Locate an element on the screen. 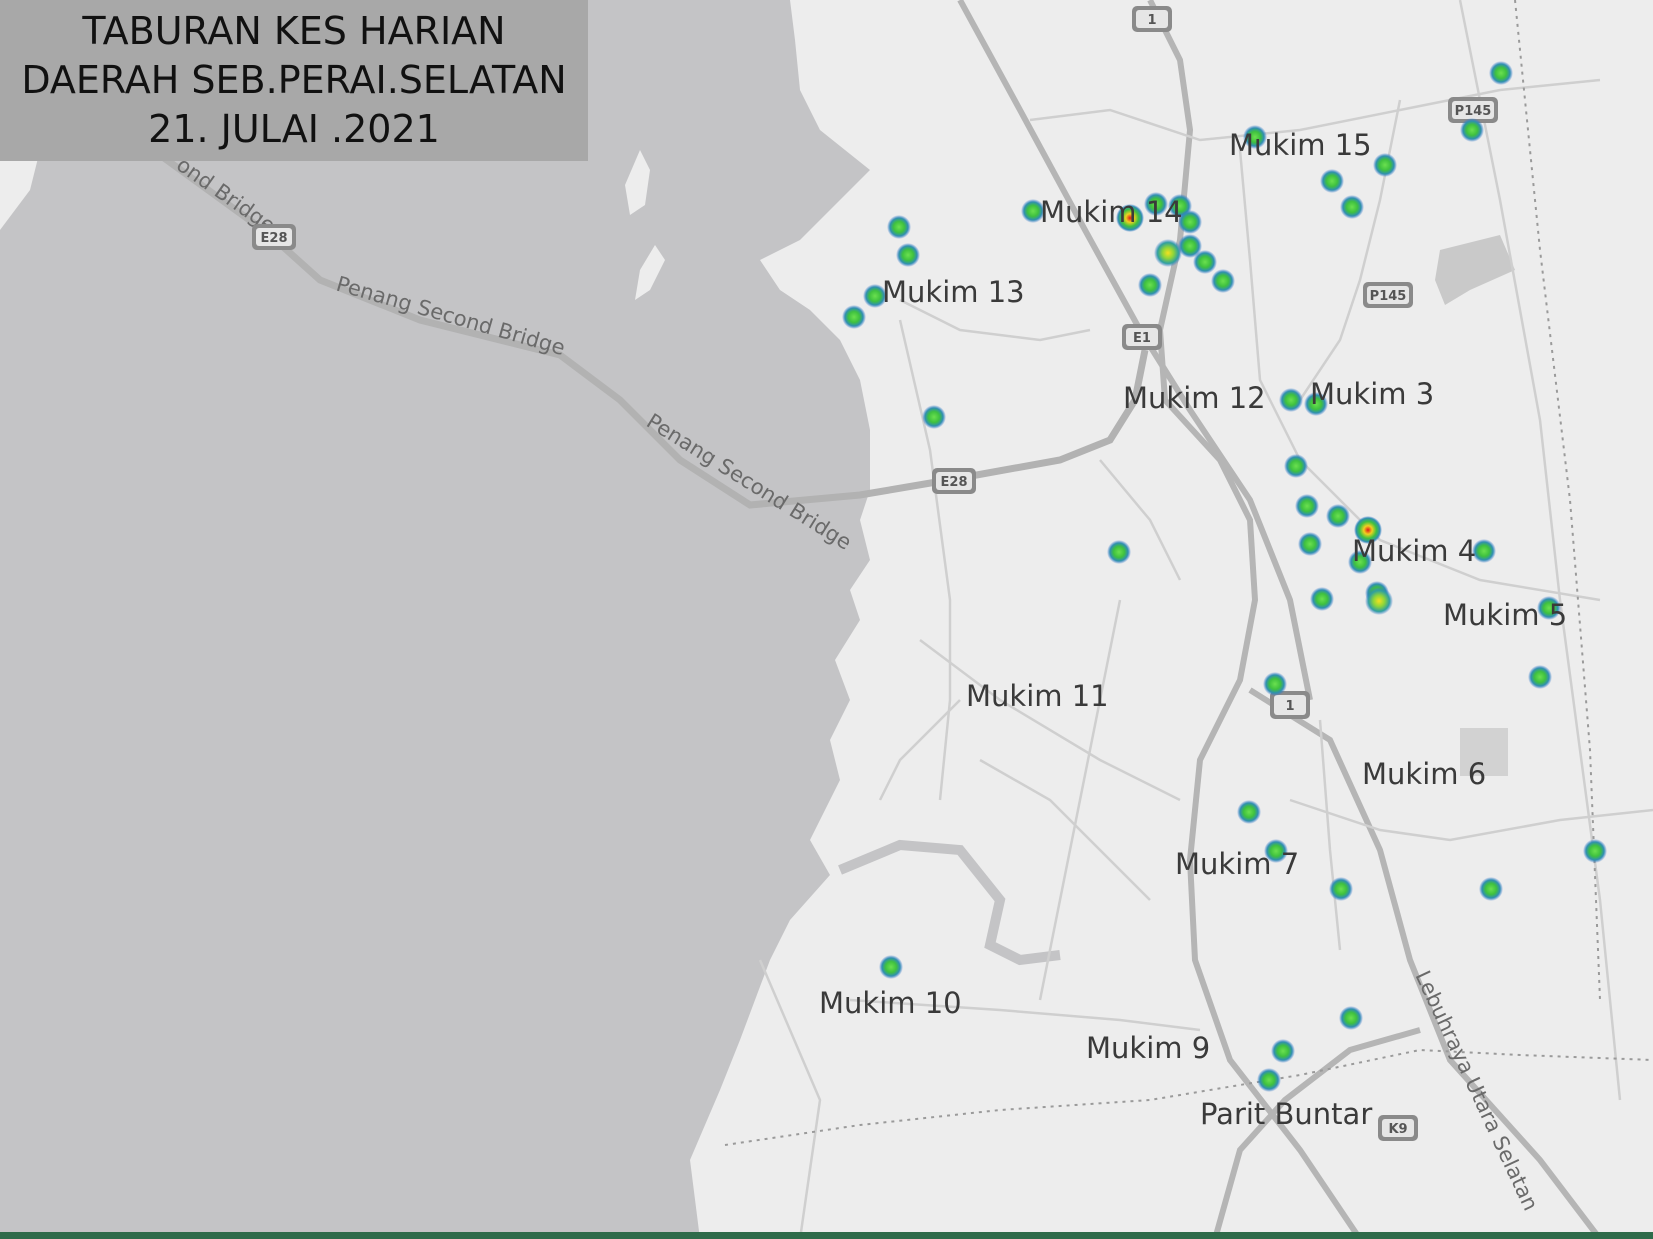 The width and height of the screenshot is (1653, 1239). place-label-mukim-4: Mukim 4 is located at coordinates (1414, 551).